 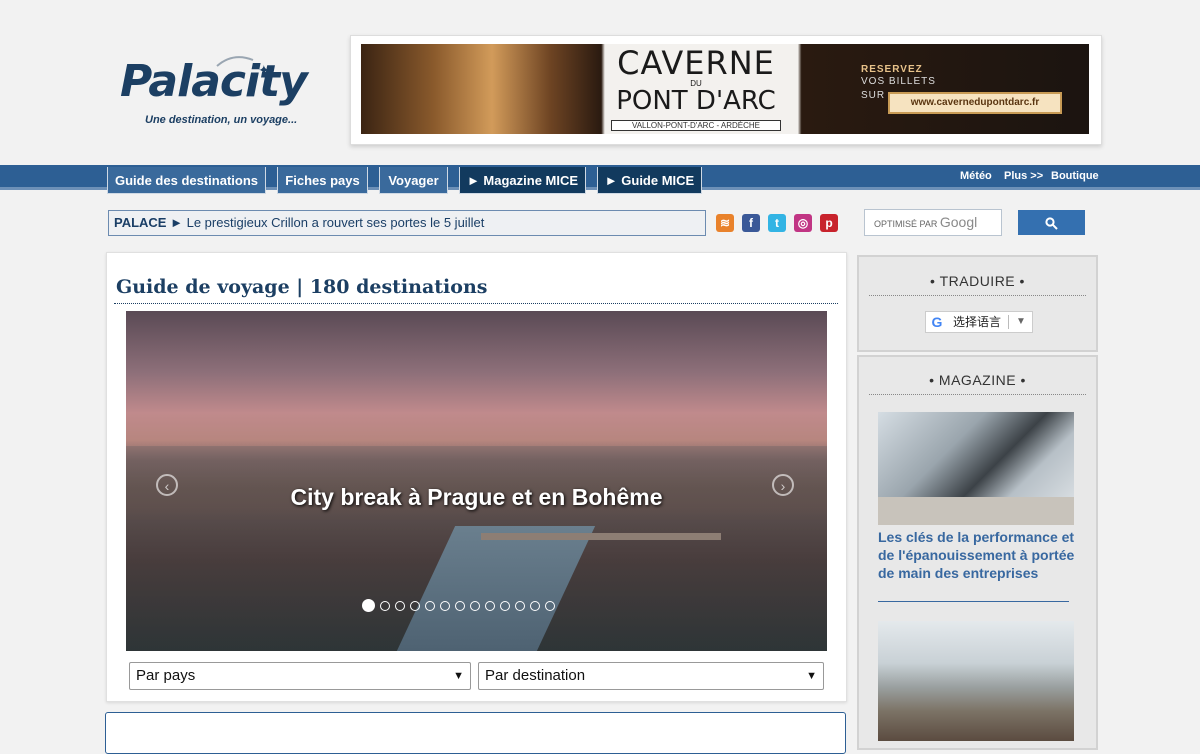 I want to click on ticker-arrow-icon: ►, so click(x=176, y=222).